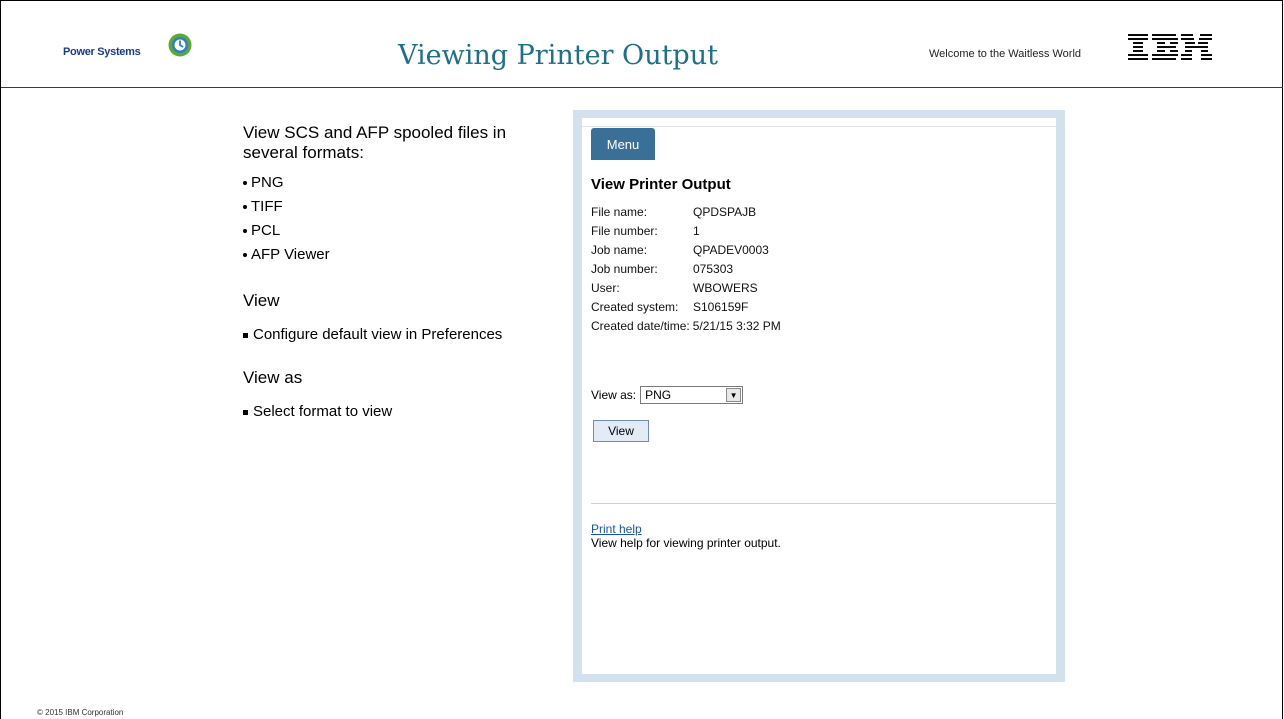 This screenshot has height=719, width=1284. I want to click on view-as-row: View as: PNG ▼, so click(667, 395).